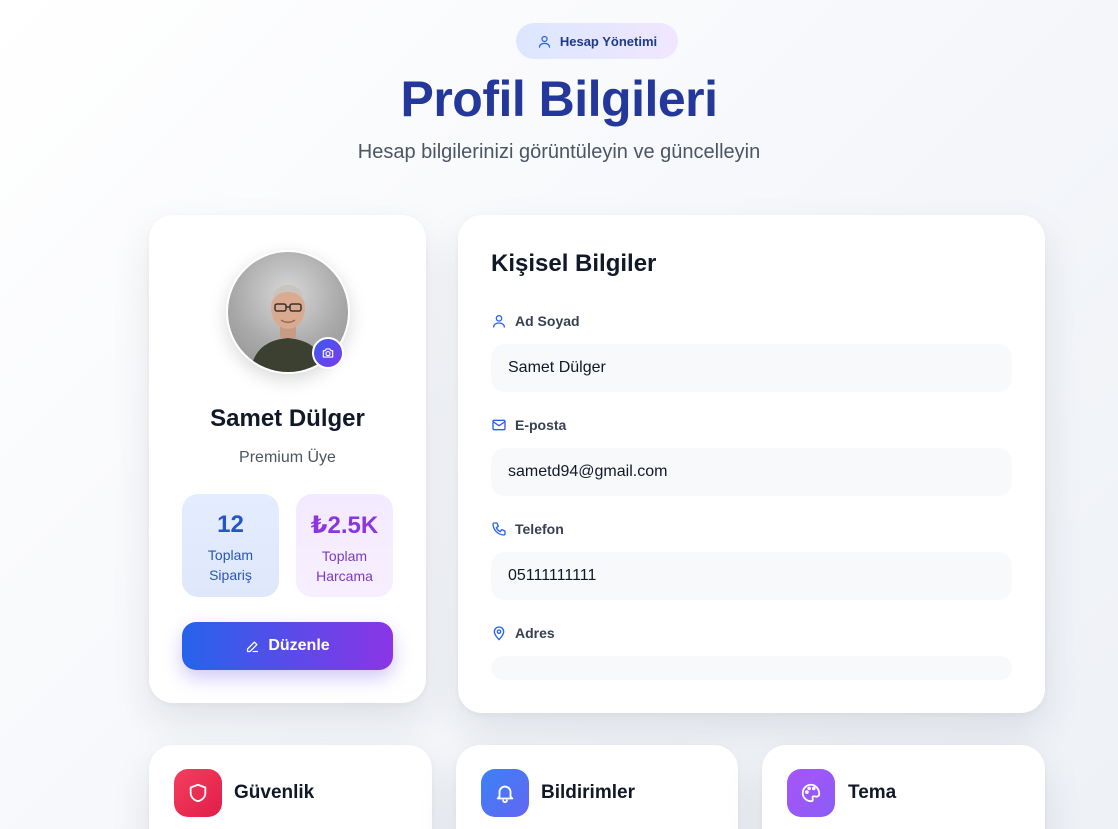 The width and height of the screenshot is (1118, 829). I want to click on bell-icon, so click(505, 793).